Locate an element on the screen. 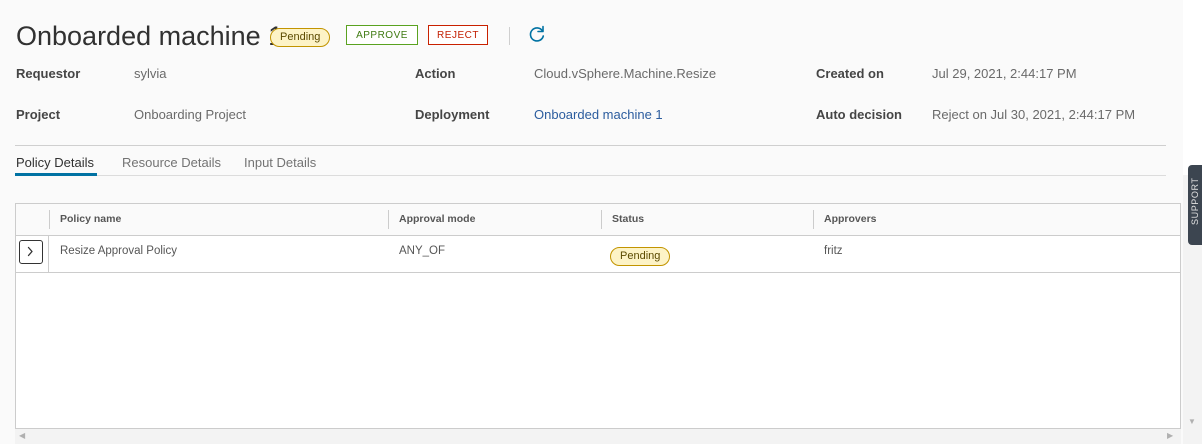  action-value: Cloud.vSphere.Machine.Resize is located at coordinates (625, 73).